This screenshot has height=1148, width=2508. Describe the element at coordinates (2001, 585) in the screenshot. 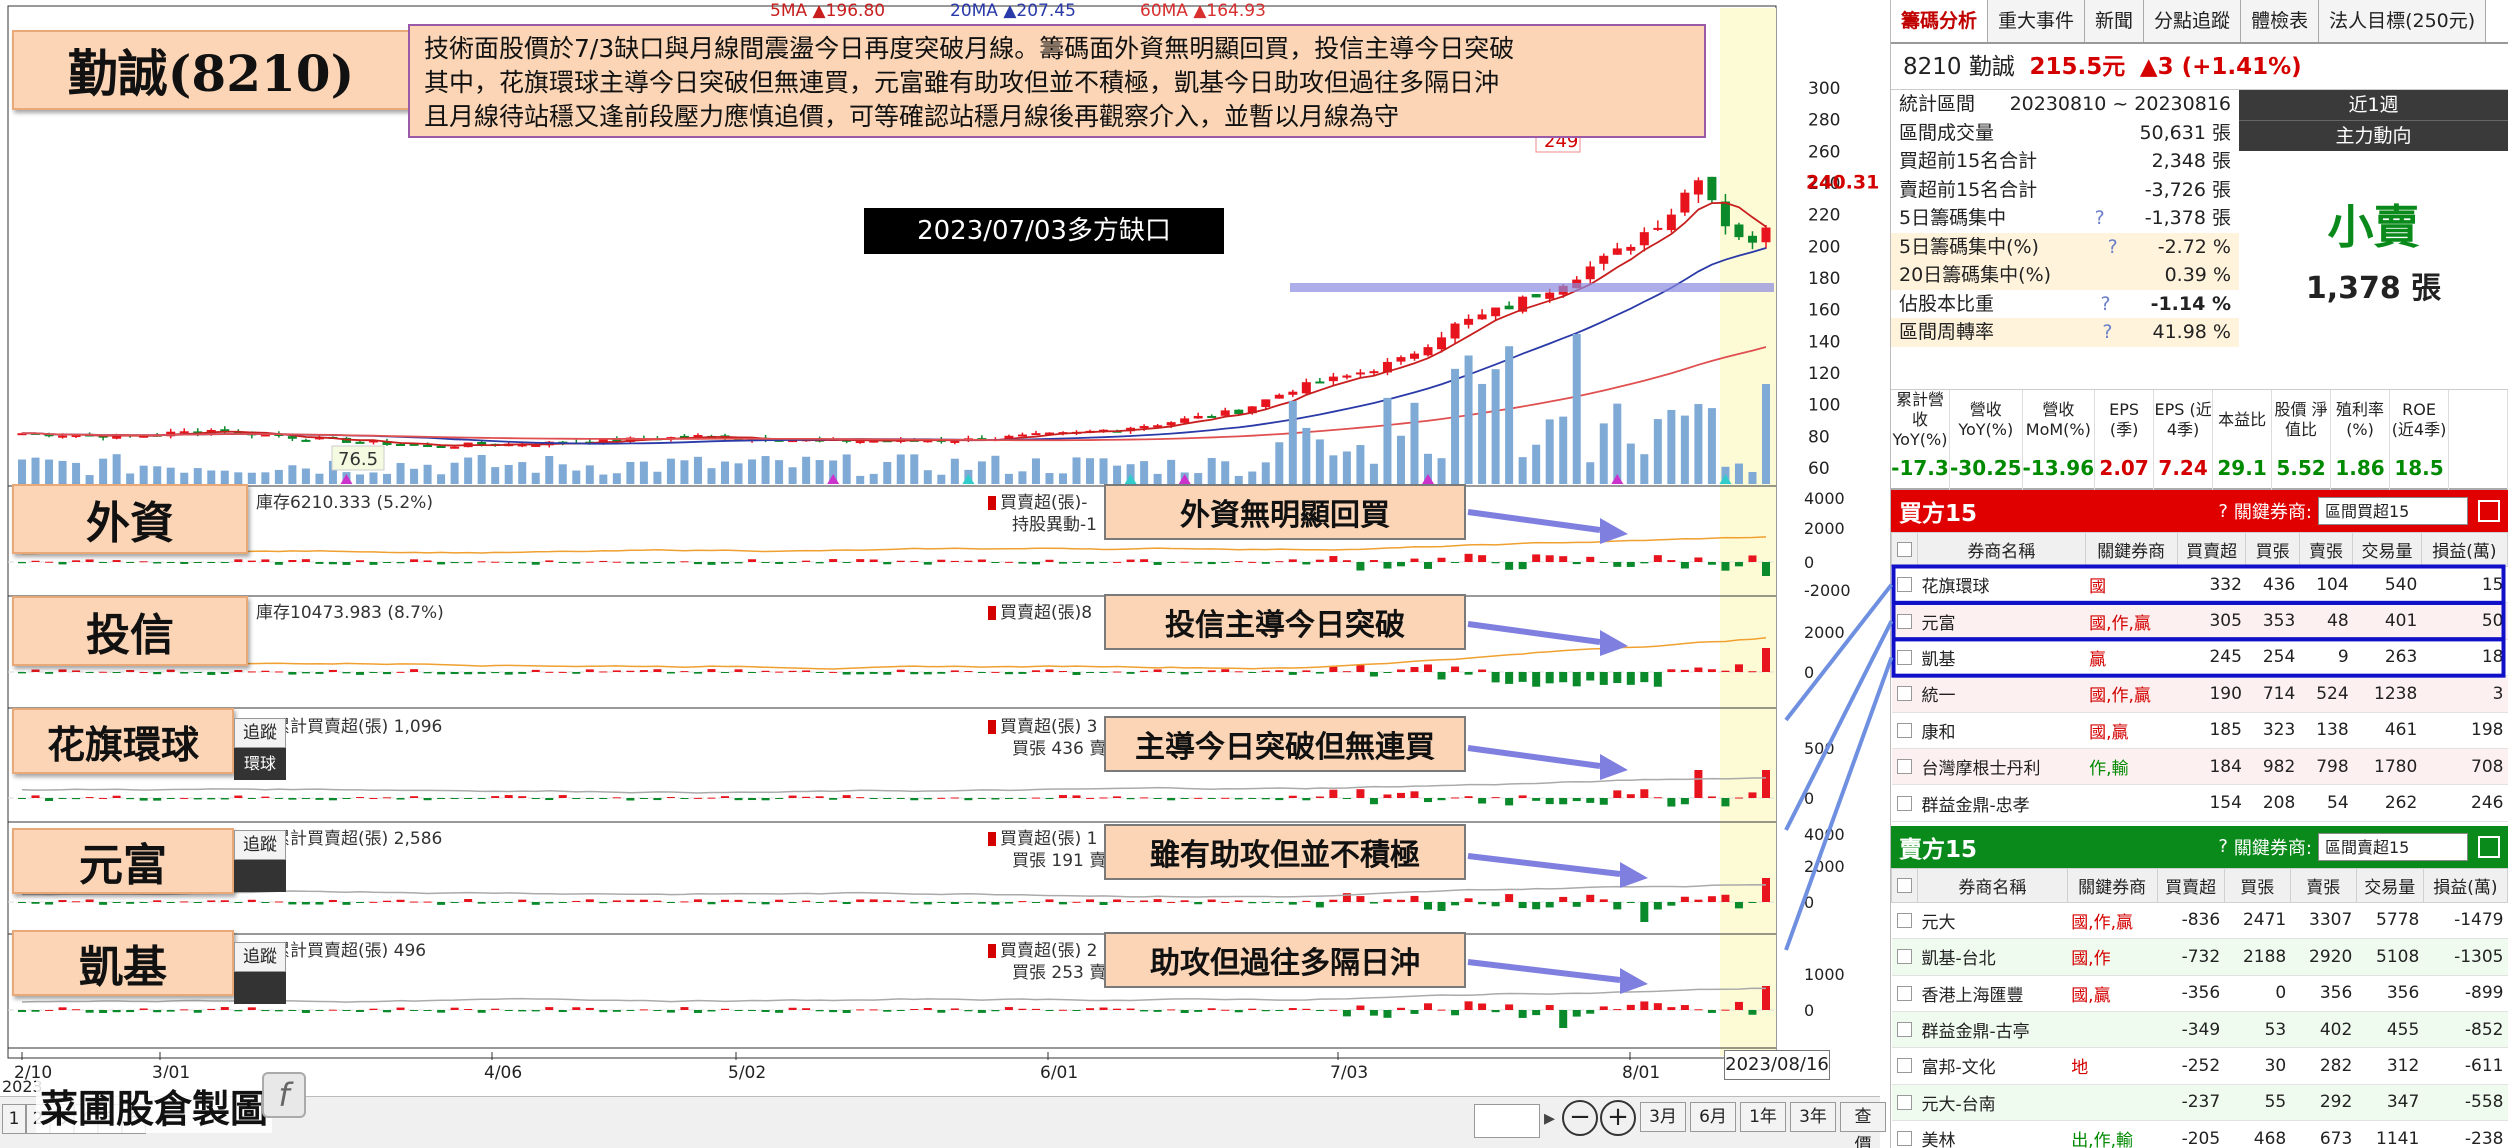

I see `broker-name: 花旗環球` at that location.